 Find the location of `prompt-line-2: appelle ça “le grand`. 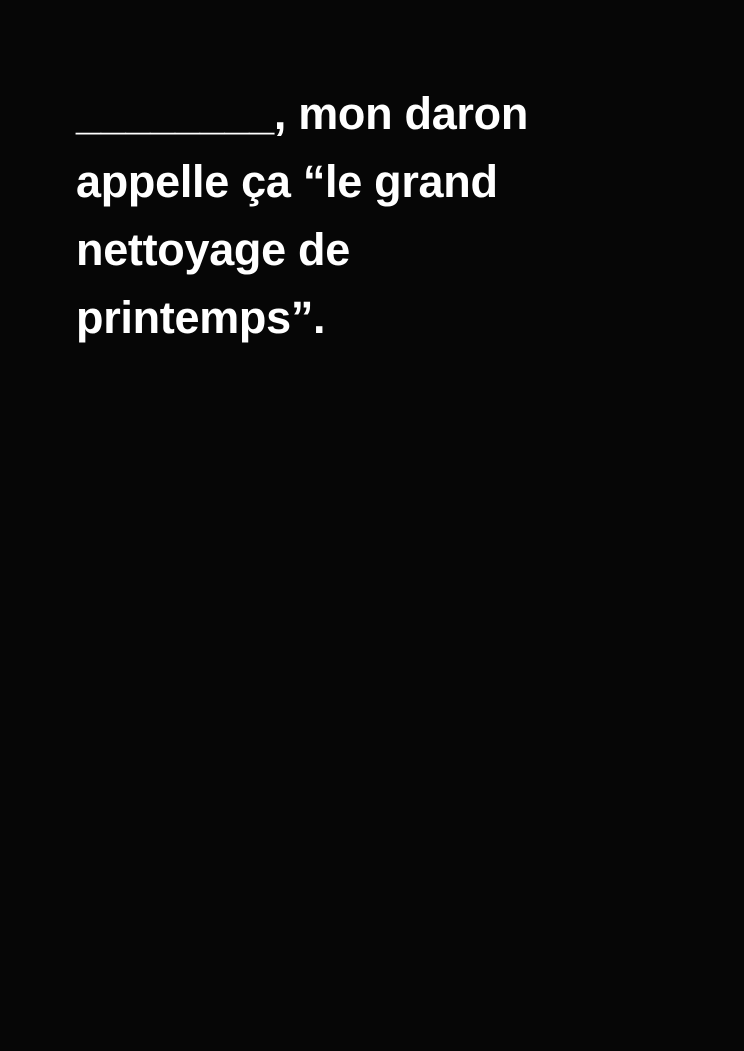

prompt-line-2: appelle ça “le grand is located at coordinates (287, 181).